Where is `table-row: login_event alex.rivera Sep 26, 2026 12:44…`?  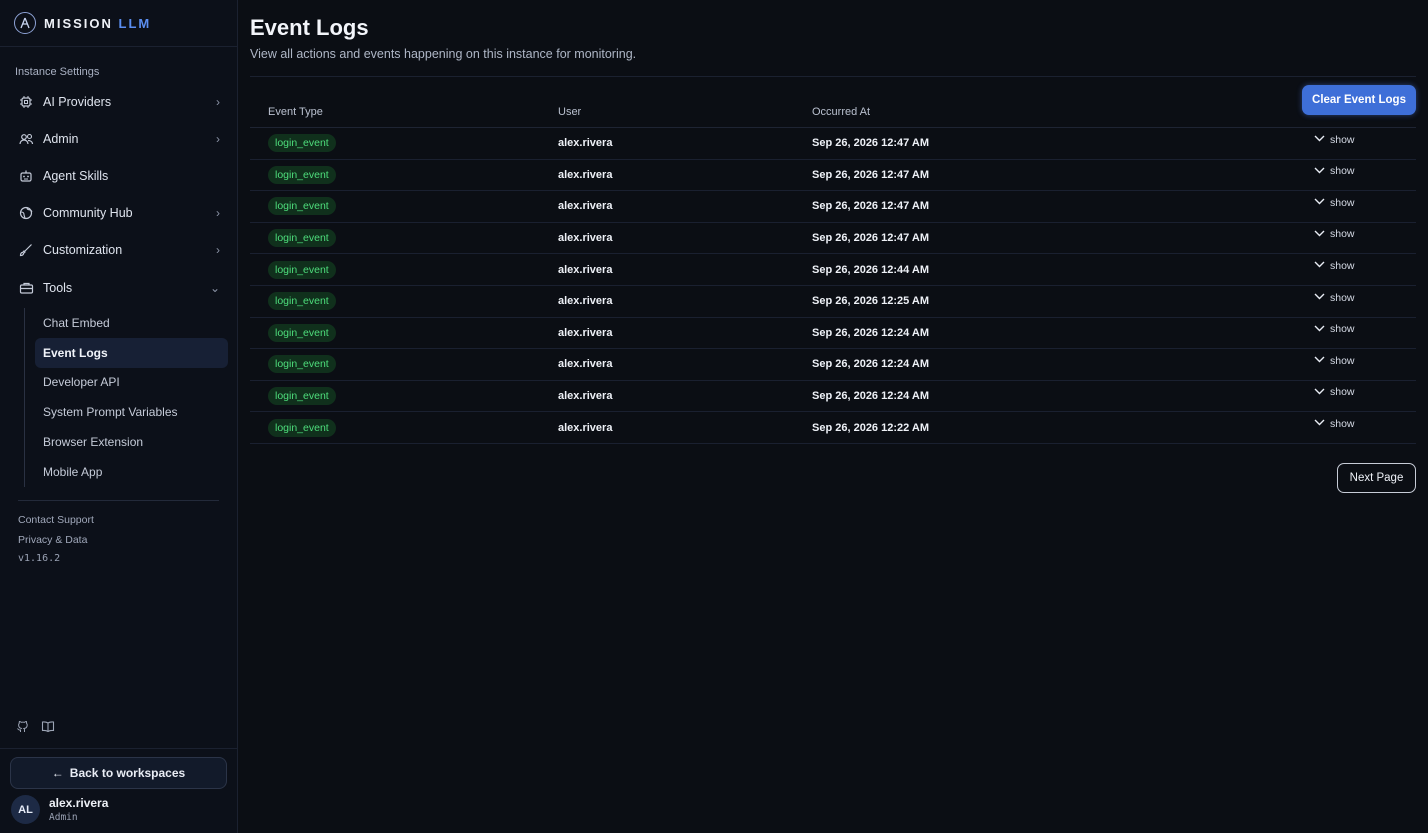 table-row: login_event alex.rivera Sep 26, 2026 12:44… is located at coordinates (833, 270).